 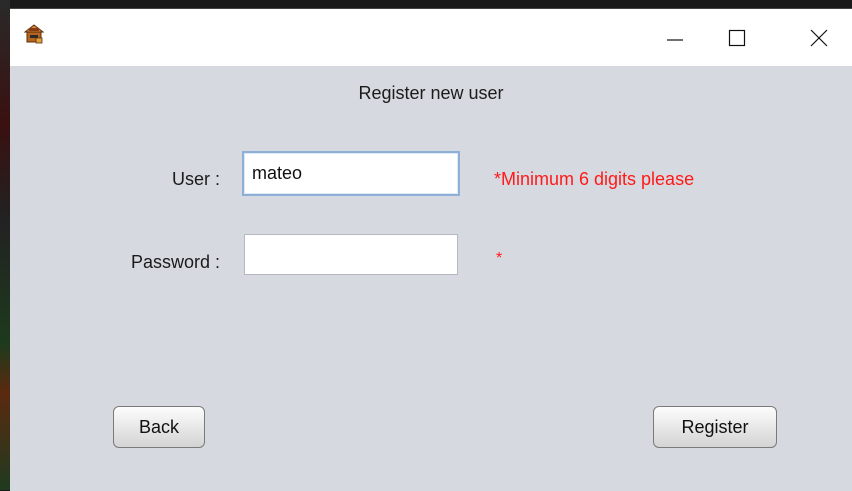 What do you see at coordinates (351, 254) in the screenshot?
I see `password-input` at bounding box center [351, 254].